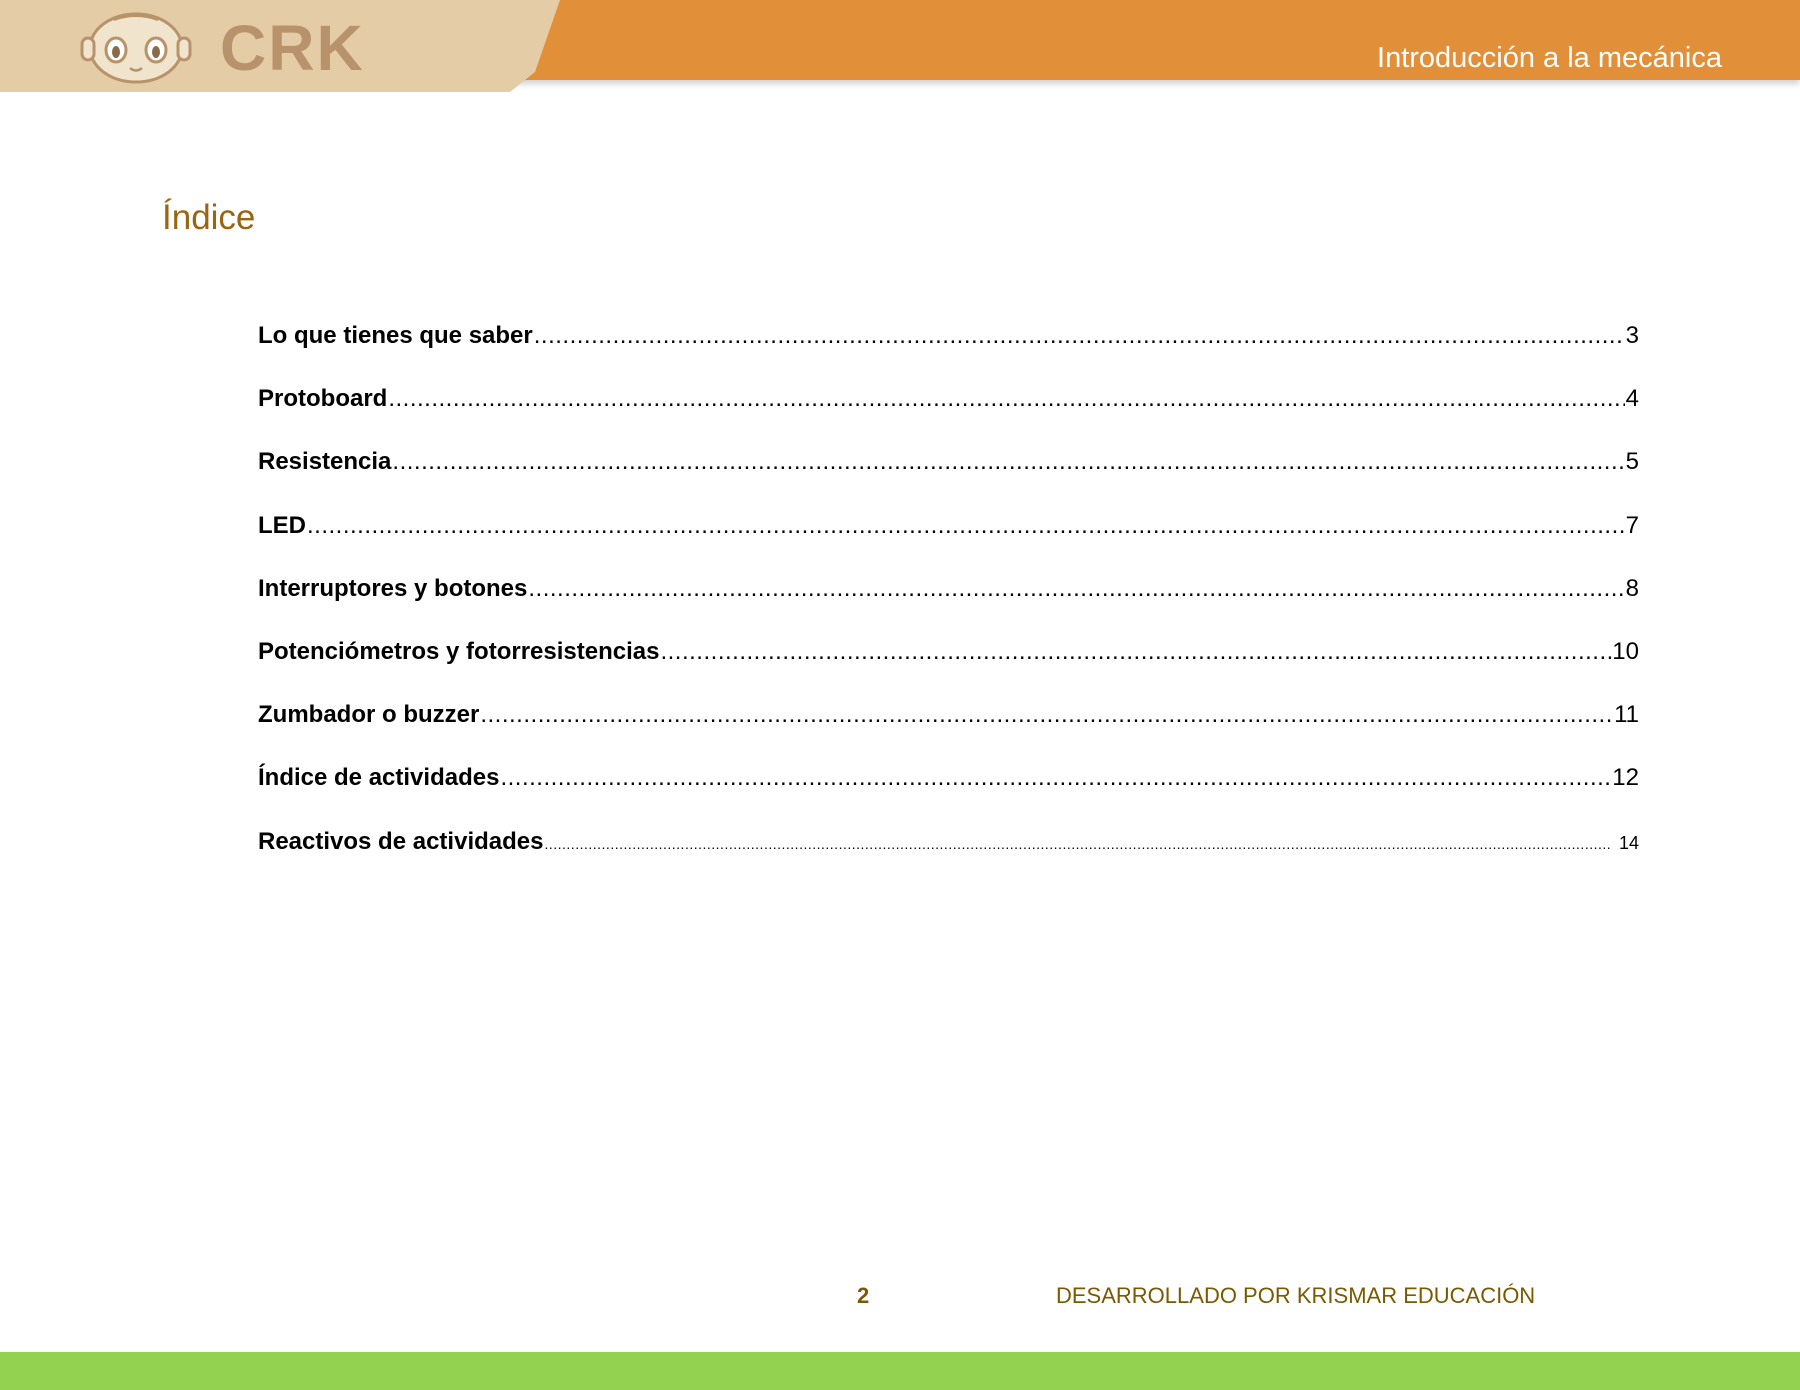 This screenshot has width=1800, height=1390. Describe the element at coordinates (948, 353) in the screenshot. I see `toc-entry: Lo que tienes que saber 3` at that location.